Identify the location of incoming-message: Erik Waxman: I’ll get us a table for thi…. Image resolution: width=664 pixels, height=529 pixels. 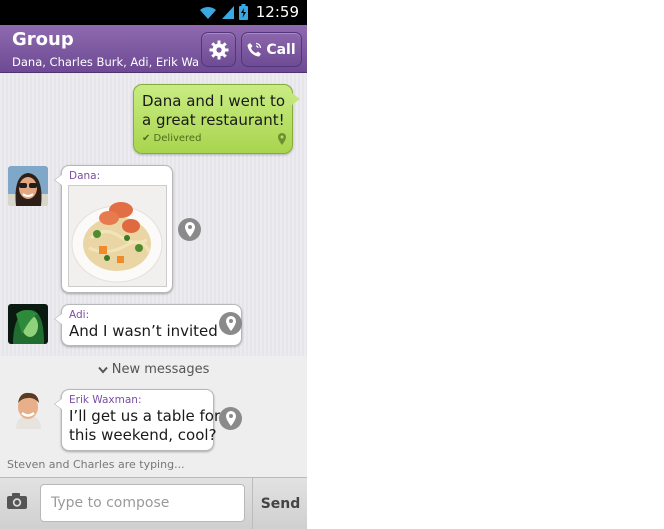
(137, 420).